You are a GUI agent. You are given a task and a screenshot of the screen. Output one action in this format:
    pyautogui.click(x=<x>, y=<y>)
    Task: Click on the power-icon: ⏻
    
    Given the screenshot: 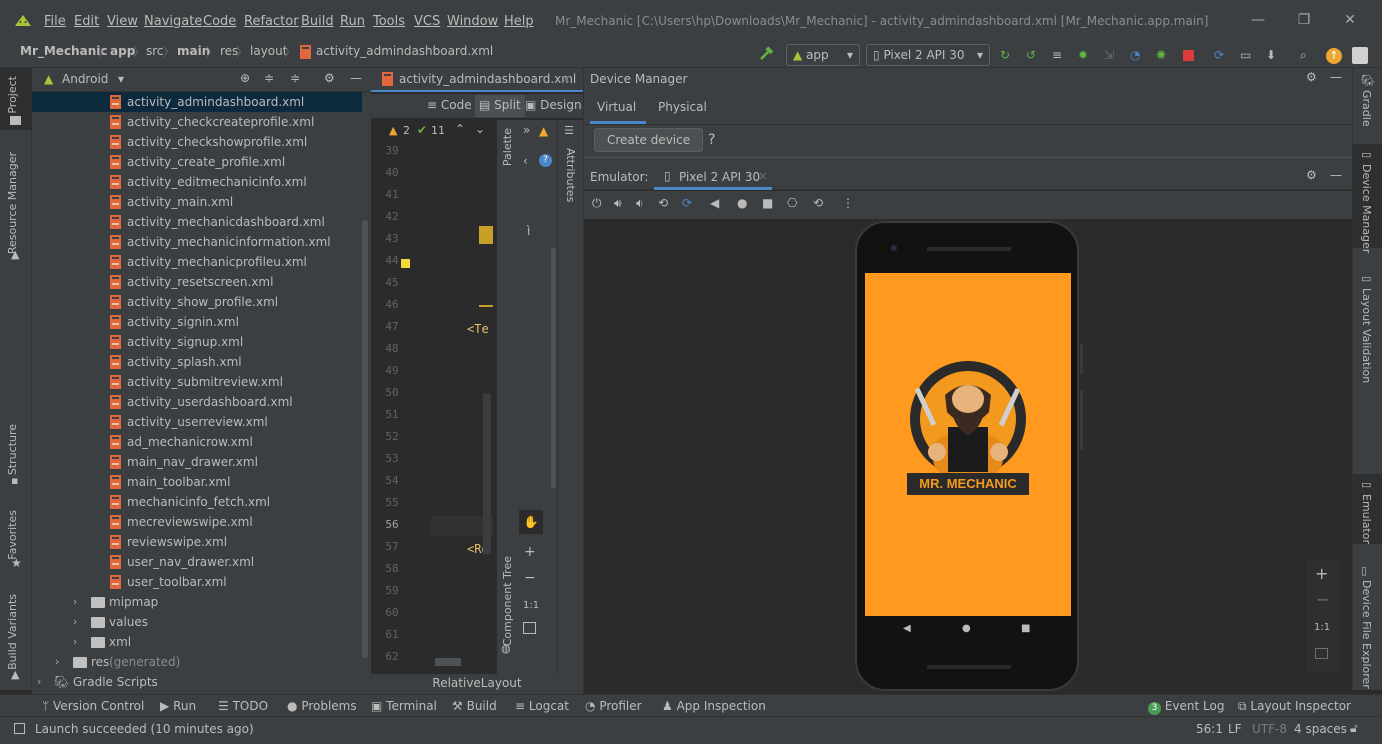 What is the action you would take?
    pyautogui.click(x=597, y=203)
    